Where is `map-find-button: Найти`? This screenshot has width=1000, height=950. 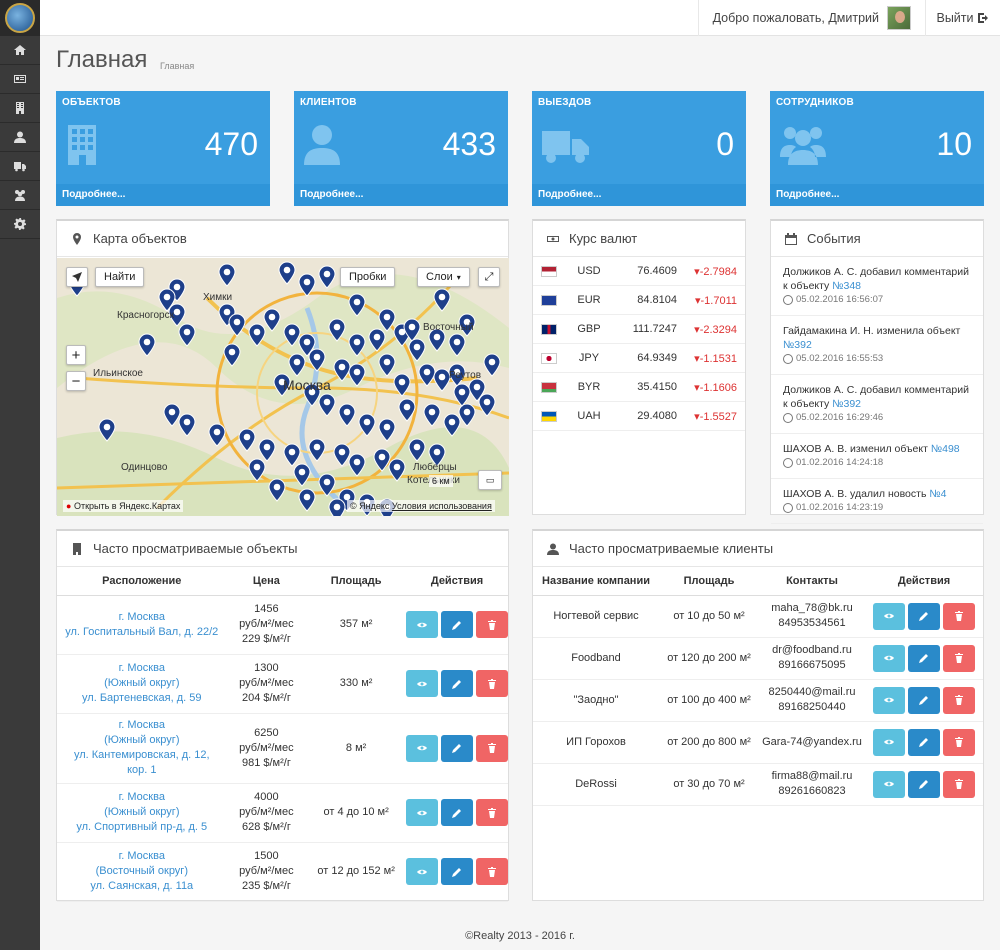
map-find-button: Найти is located at coordinates (120, 277).